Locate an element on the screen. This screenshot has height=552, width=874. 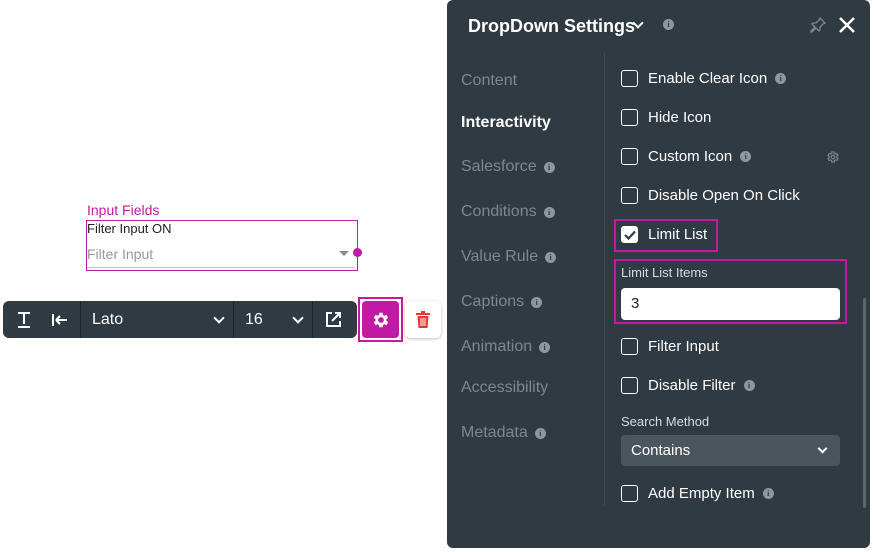
nav-item-metadata: Metadata i is located at coordinates (503, 433).